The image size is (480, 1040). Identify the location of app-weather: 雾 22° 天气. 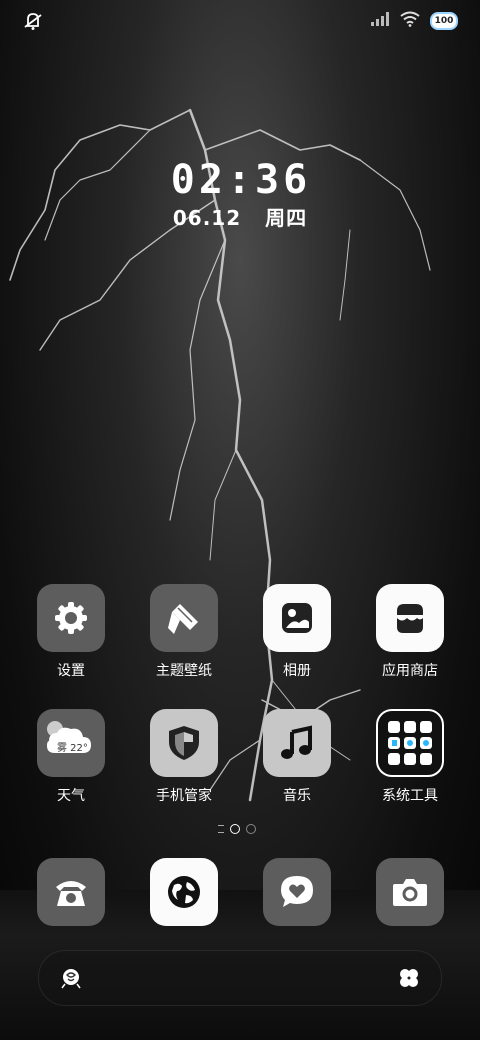
(71, 757).